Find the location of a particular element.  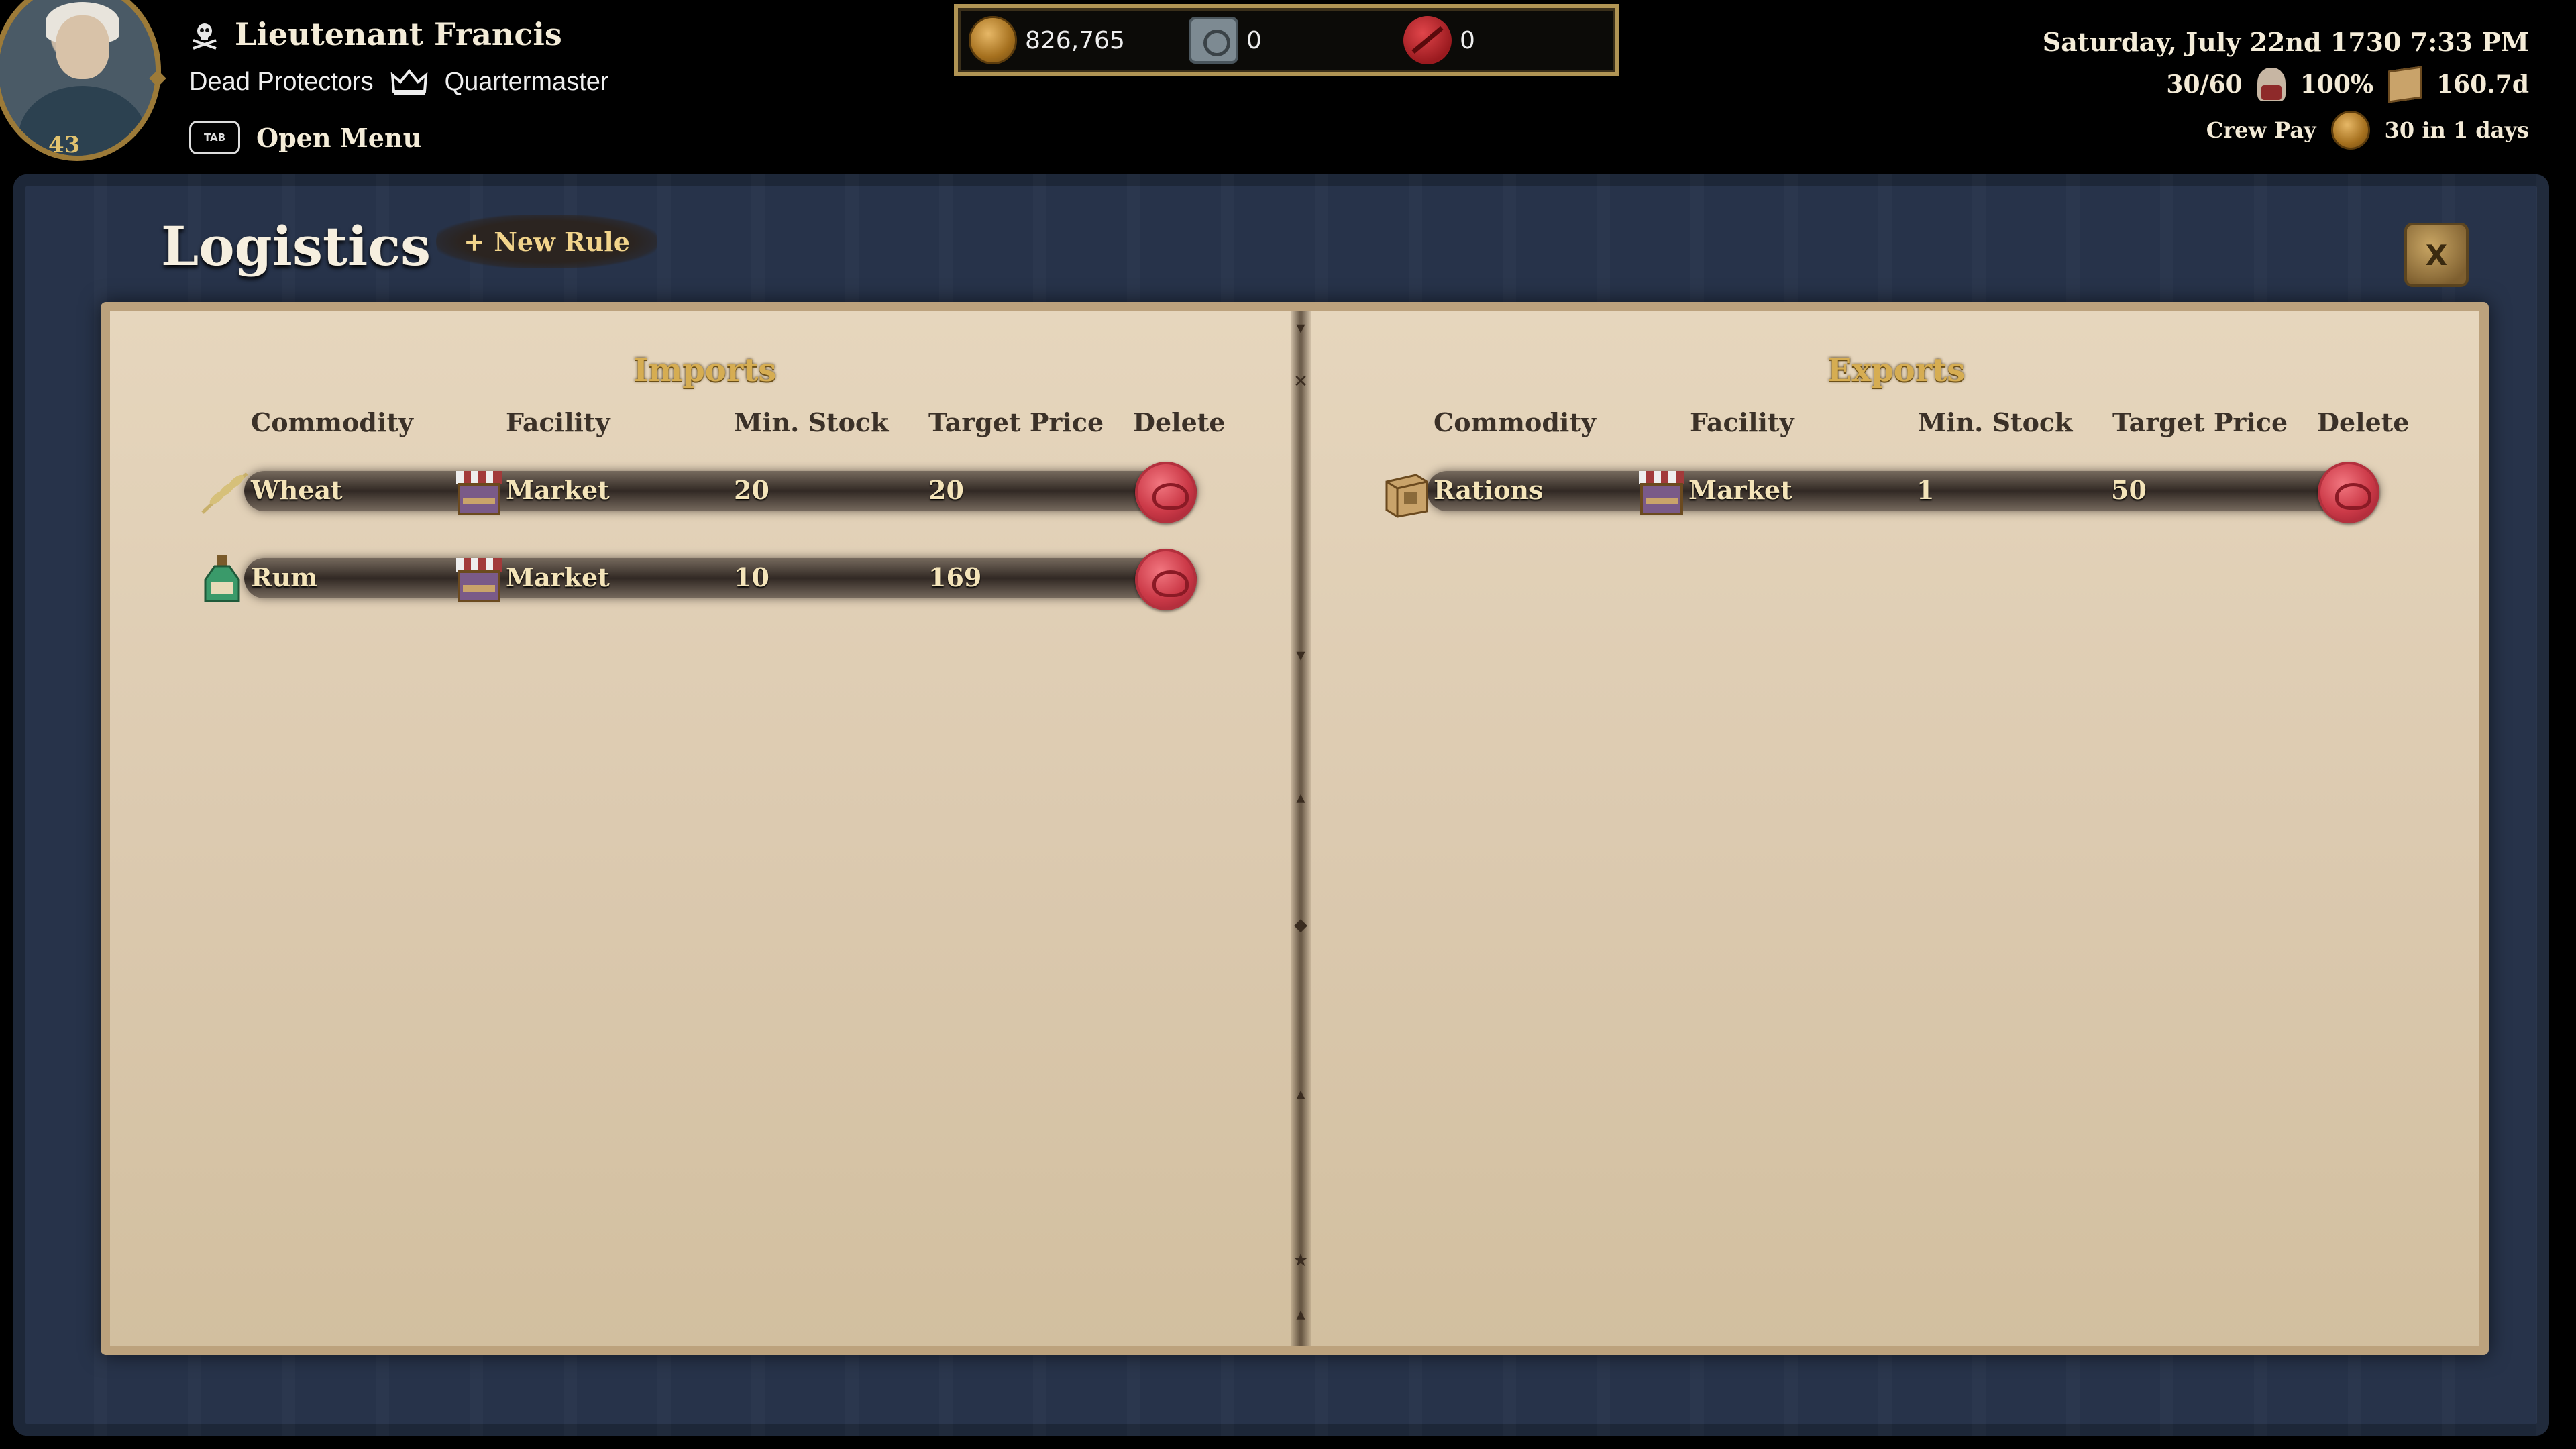

book-spine is located at coordinates (1301, 828).